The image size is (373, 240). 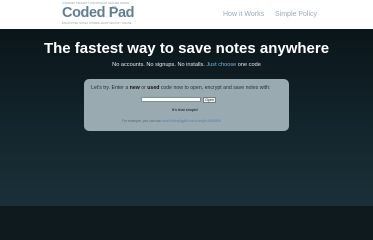 What do you see at coordinates (243, 14) in the screenshot?
I see `nav-how-it-works: How it Works` at bounding box center [243, 14].